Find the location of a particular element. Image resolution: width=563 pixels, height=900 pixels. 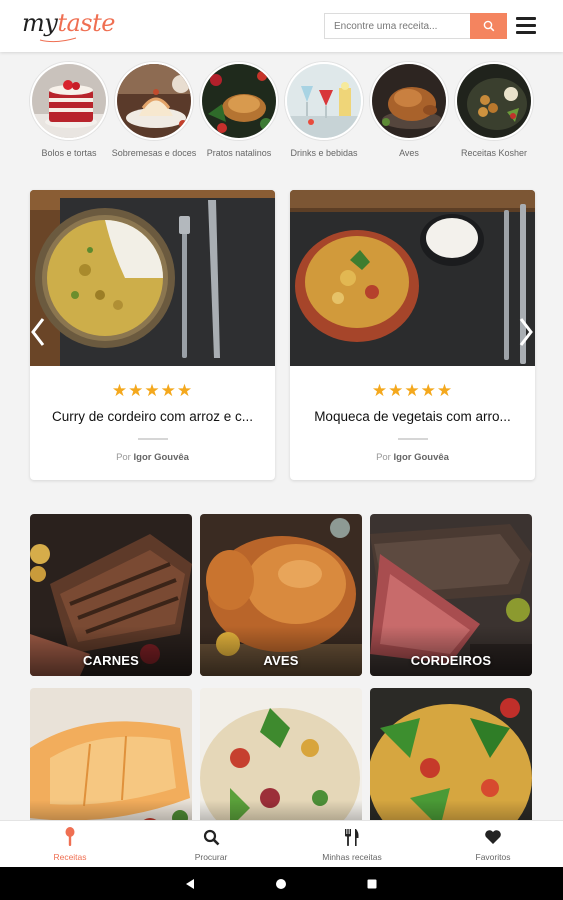

recents-button is located at coordinates (372, 883).